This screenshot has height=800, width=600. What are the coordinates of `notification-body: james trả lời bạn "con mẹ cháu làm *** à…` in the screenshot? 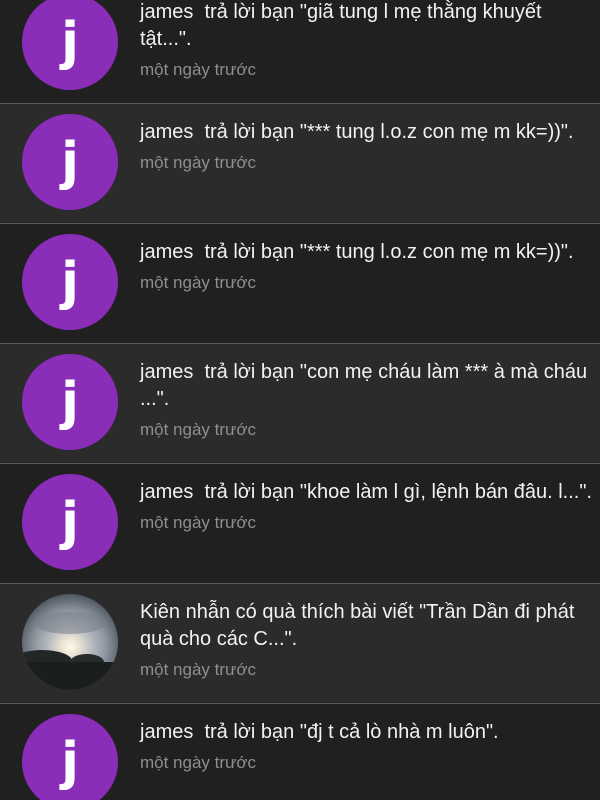 It's located at (366, 400).